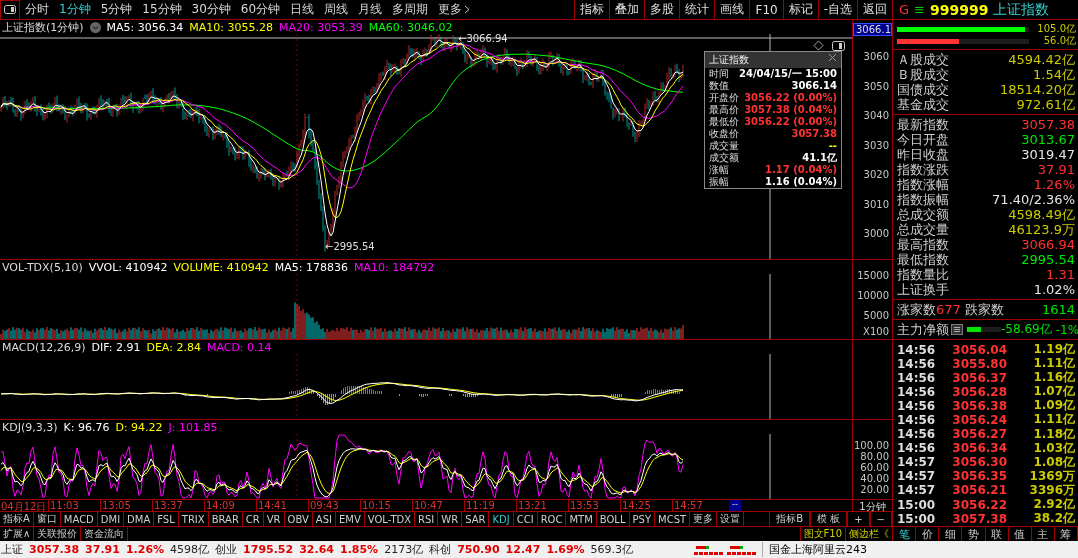  Describe the element at coordinates (873, 295) in the screenshot. I see `axis-label: 10000` at that location.